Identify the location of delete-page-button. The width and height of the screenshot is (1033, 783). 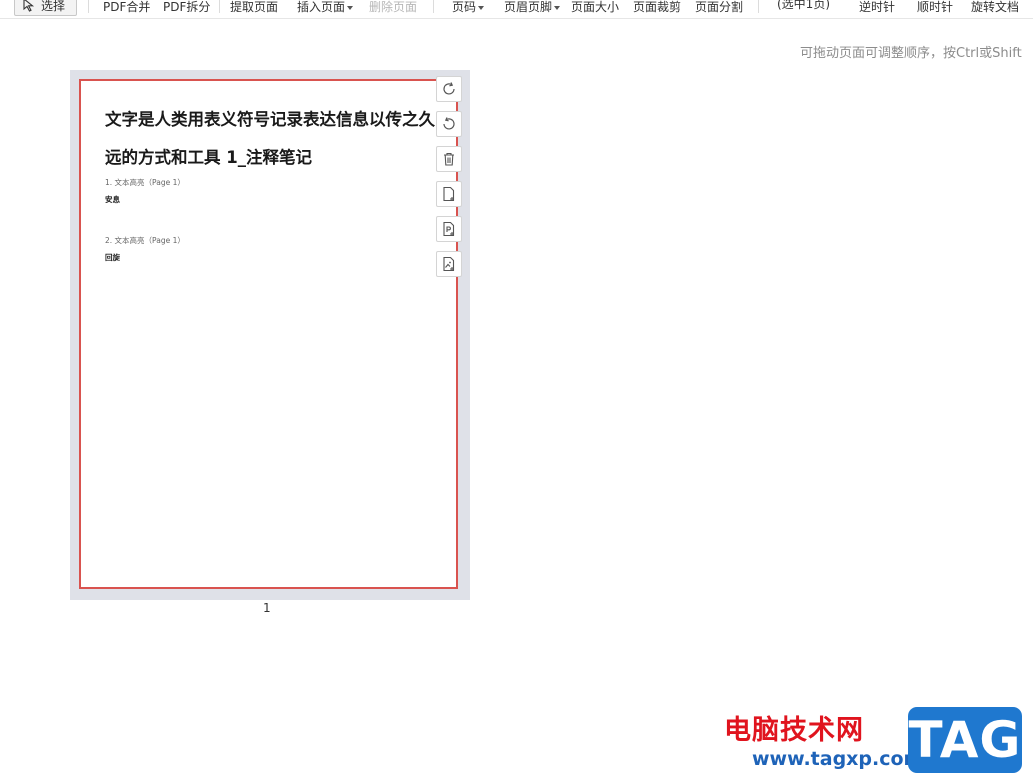
(449, 159).